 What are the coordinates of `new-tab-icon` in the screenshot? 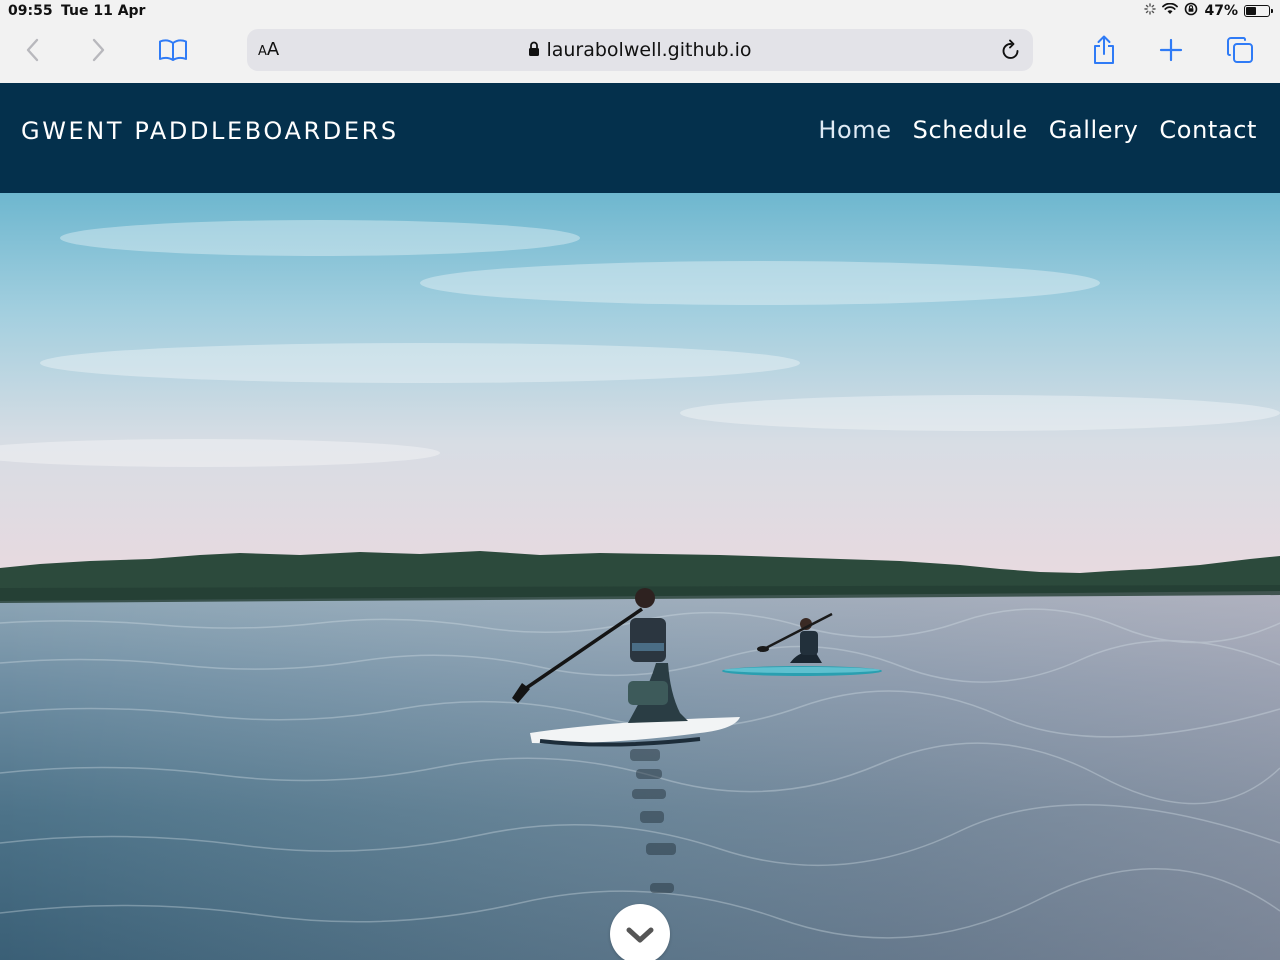 It's located at (1171, 50).